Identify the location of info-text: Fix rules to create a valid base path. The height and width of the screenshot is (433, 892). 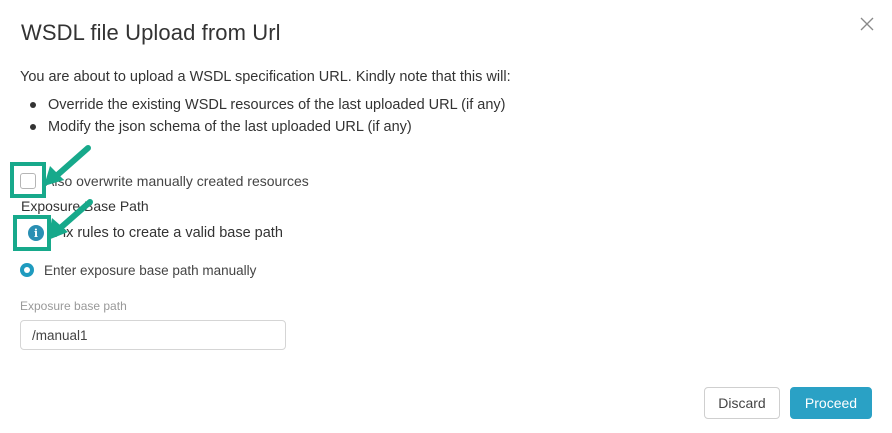
(168, 233).